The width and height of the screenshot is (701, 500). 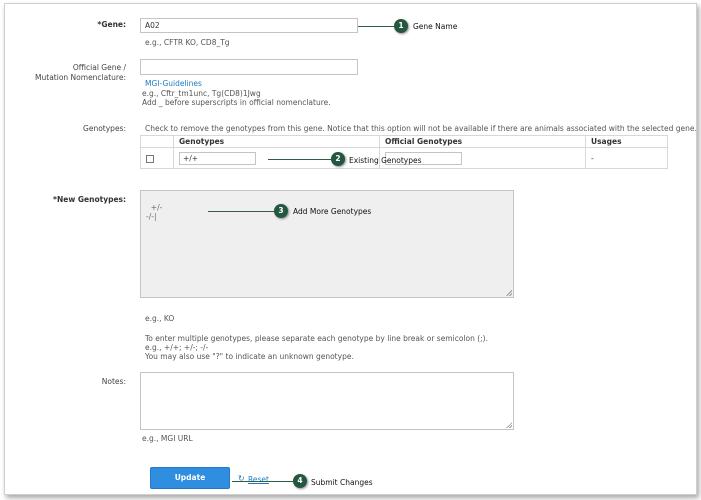 I want to click on genotypes-table-header: Genotypes Official Genotypes Usages, so click(x=404, y=141).